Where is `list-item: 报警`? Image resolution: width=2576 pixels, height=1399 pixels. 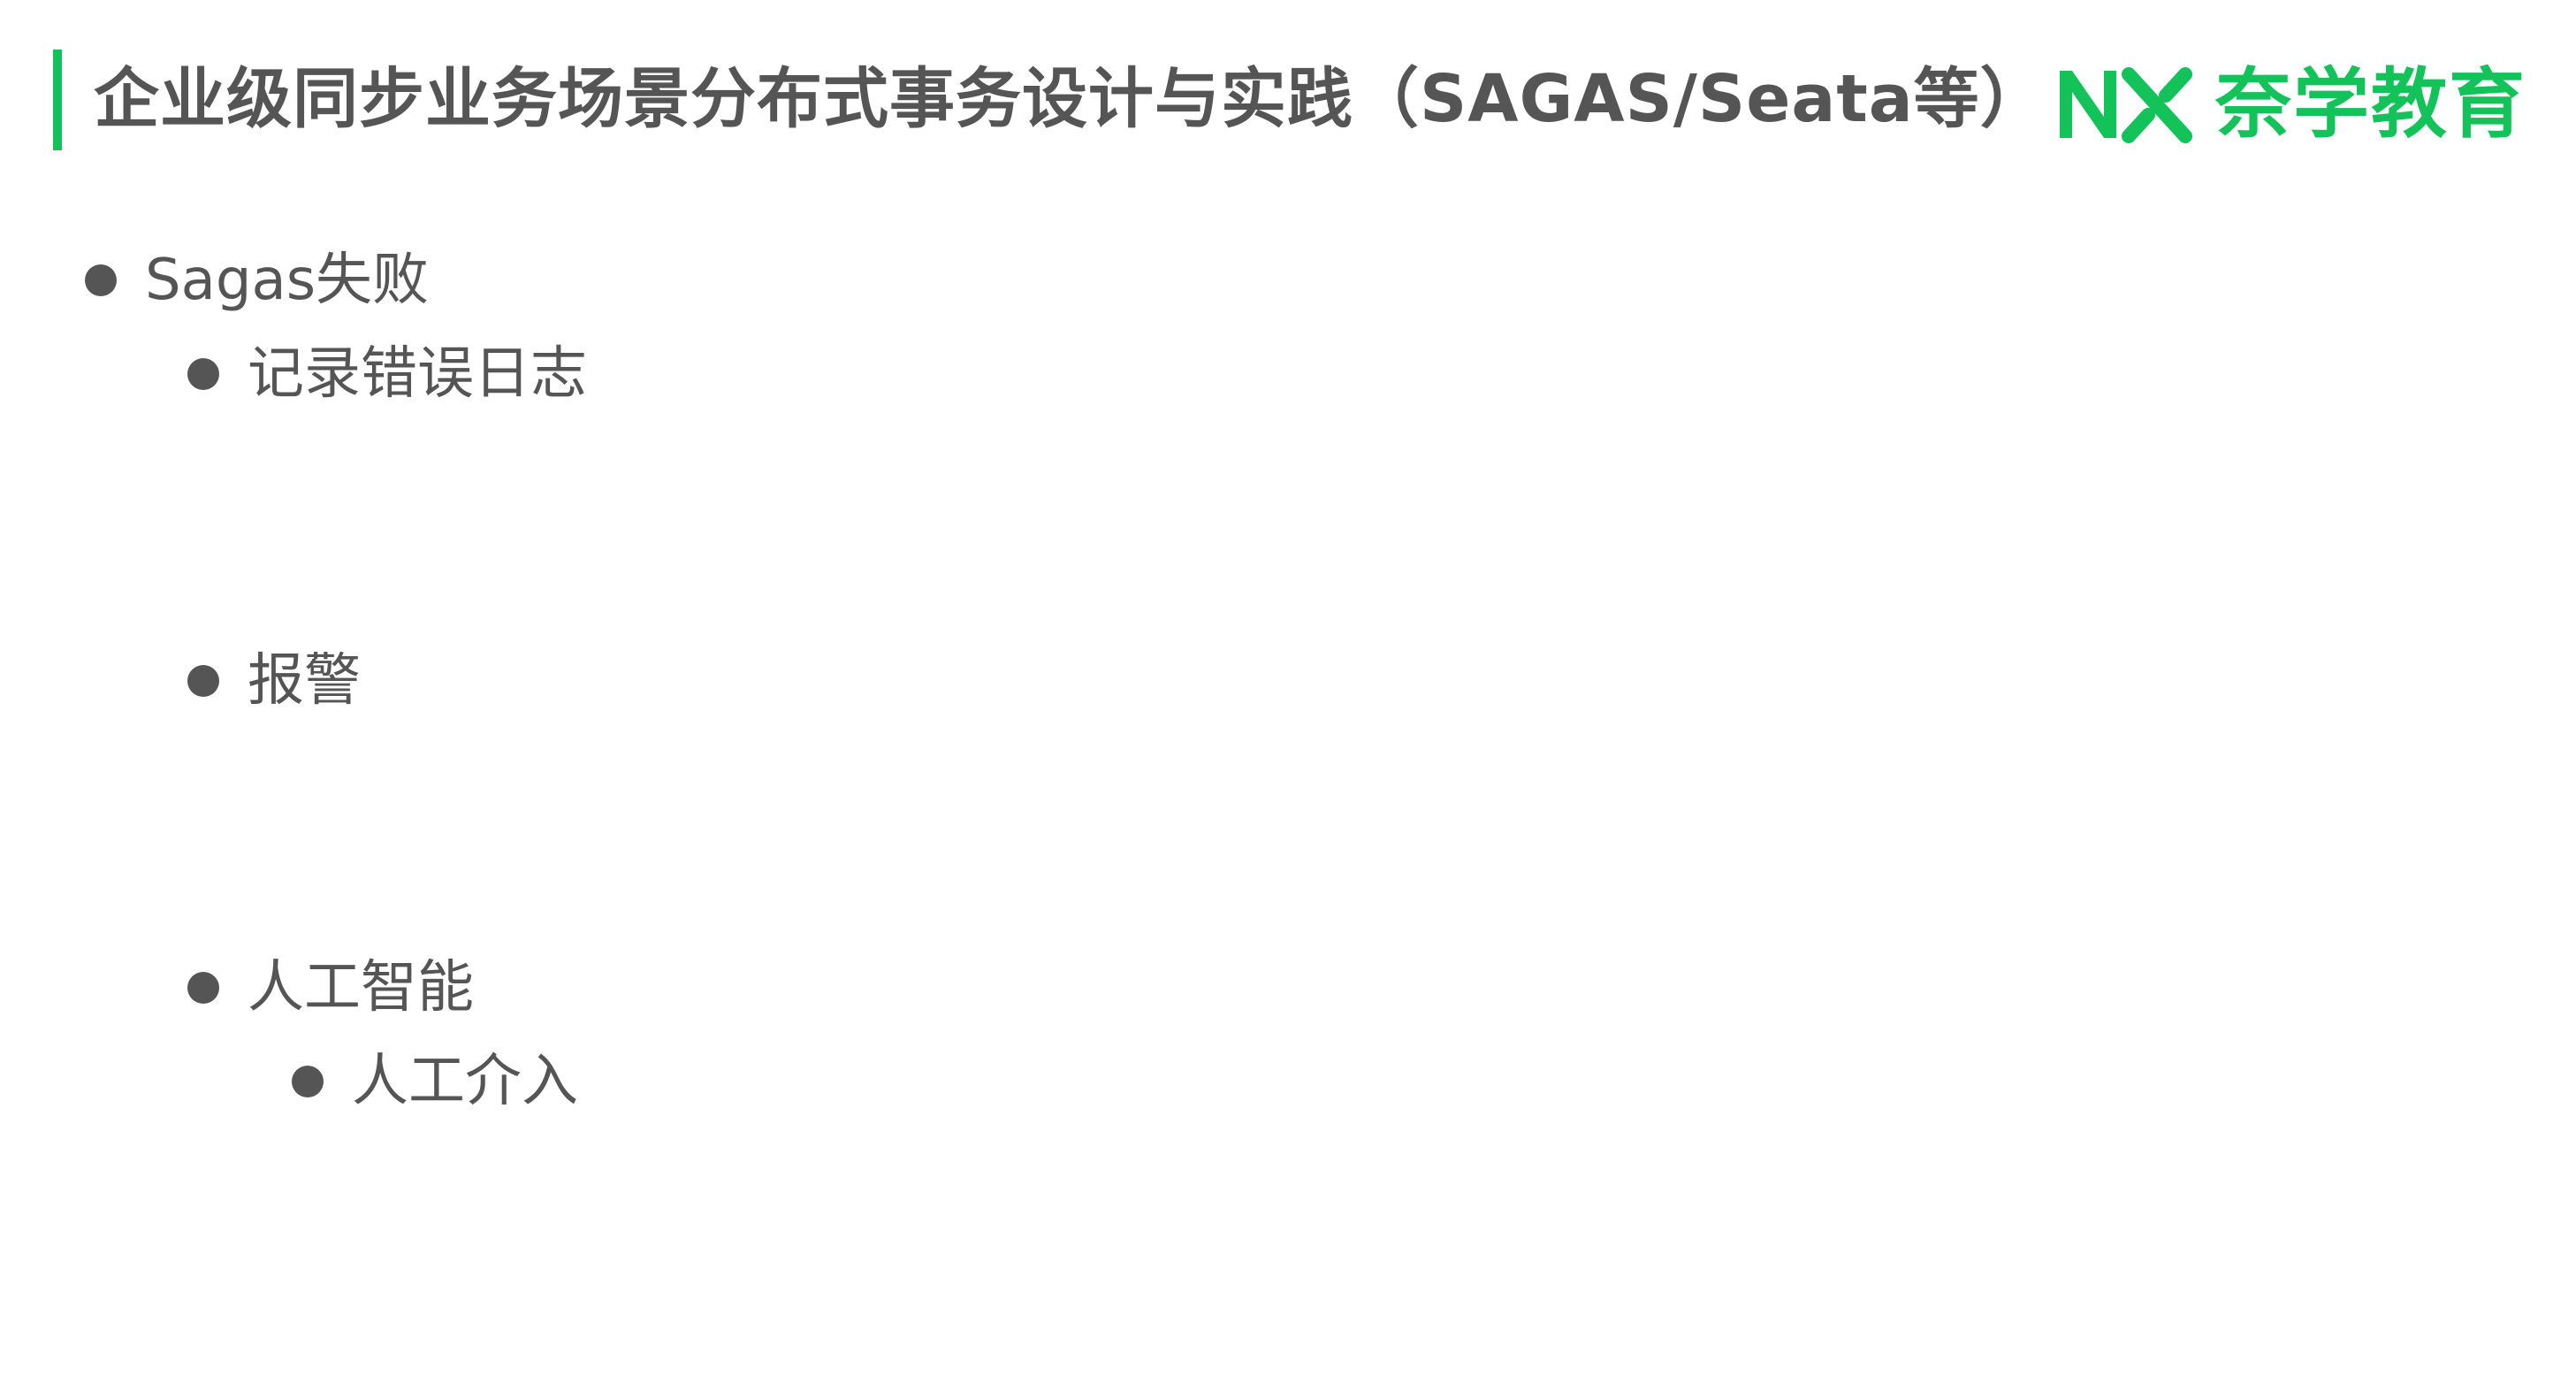
list-item: 报警 is located at coordinates (274, 681).